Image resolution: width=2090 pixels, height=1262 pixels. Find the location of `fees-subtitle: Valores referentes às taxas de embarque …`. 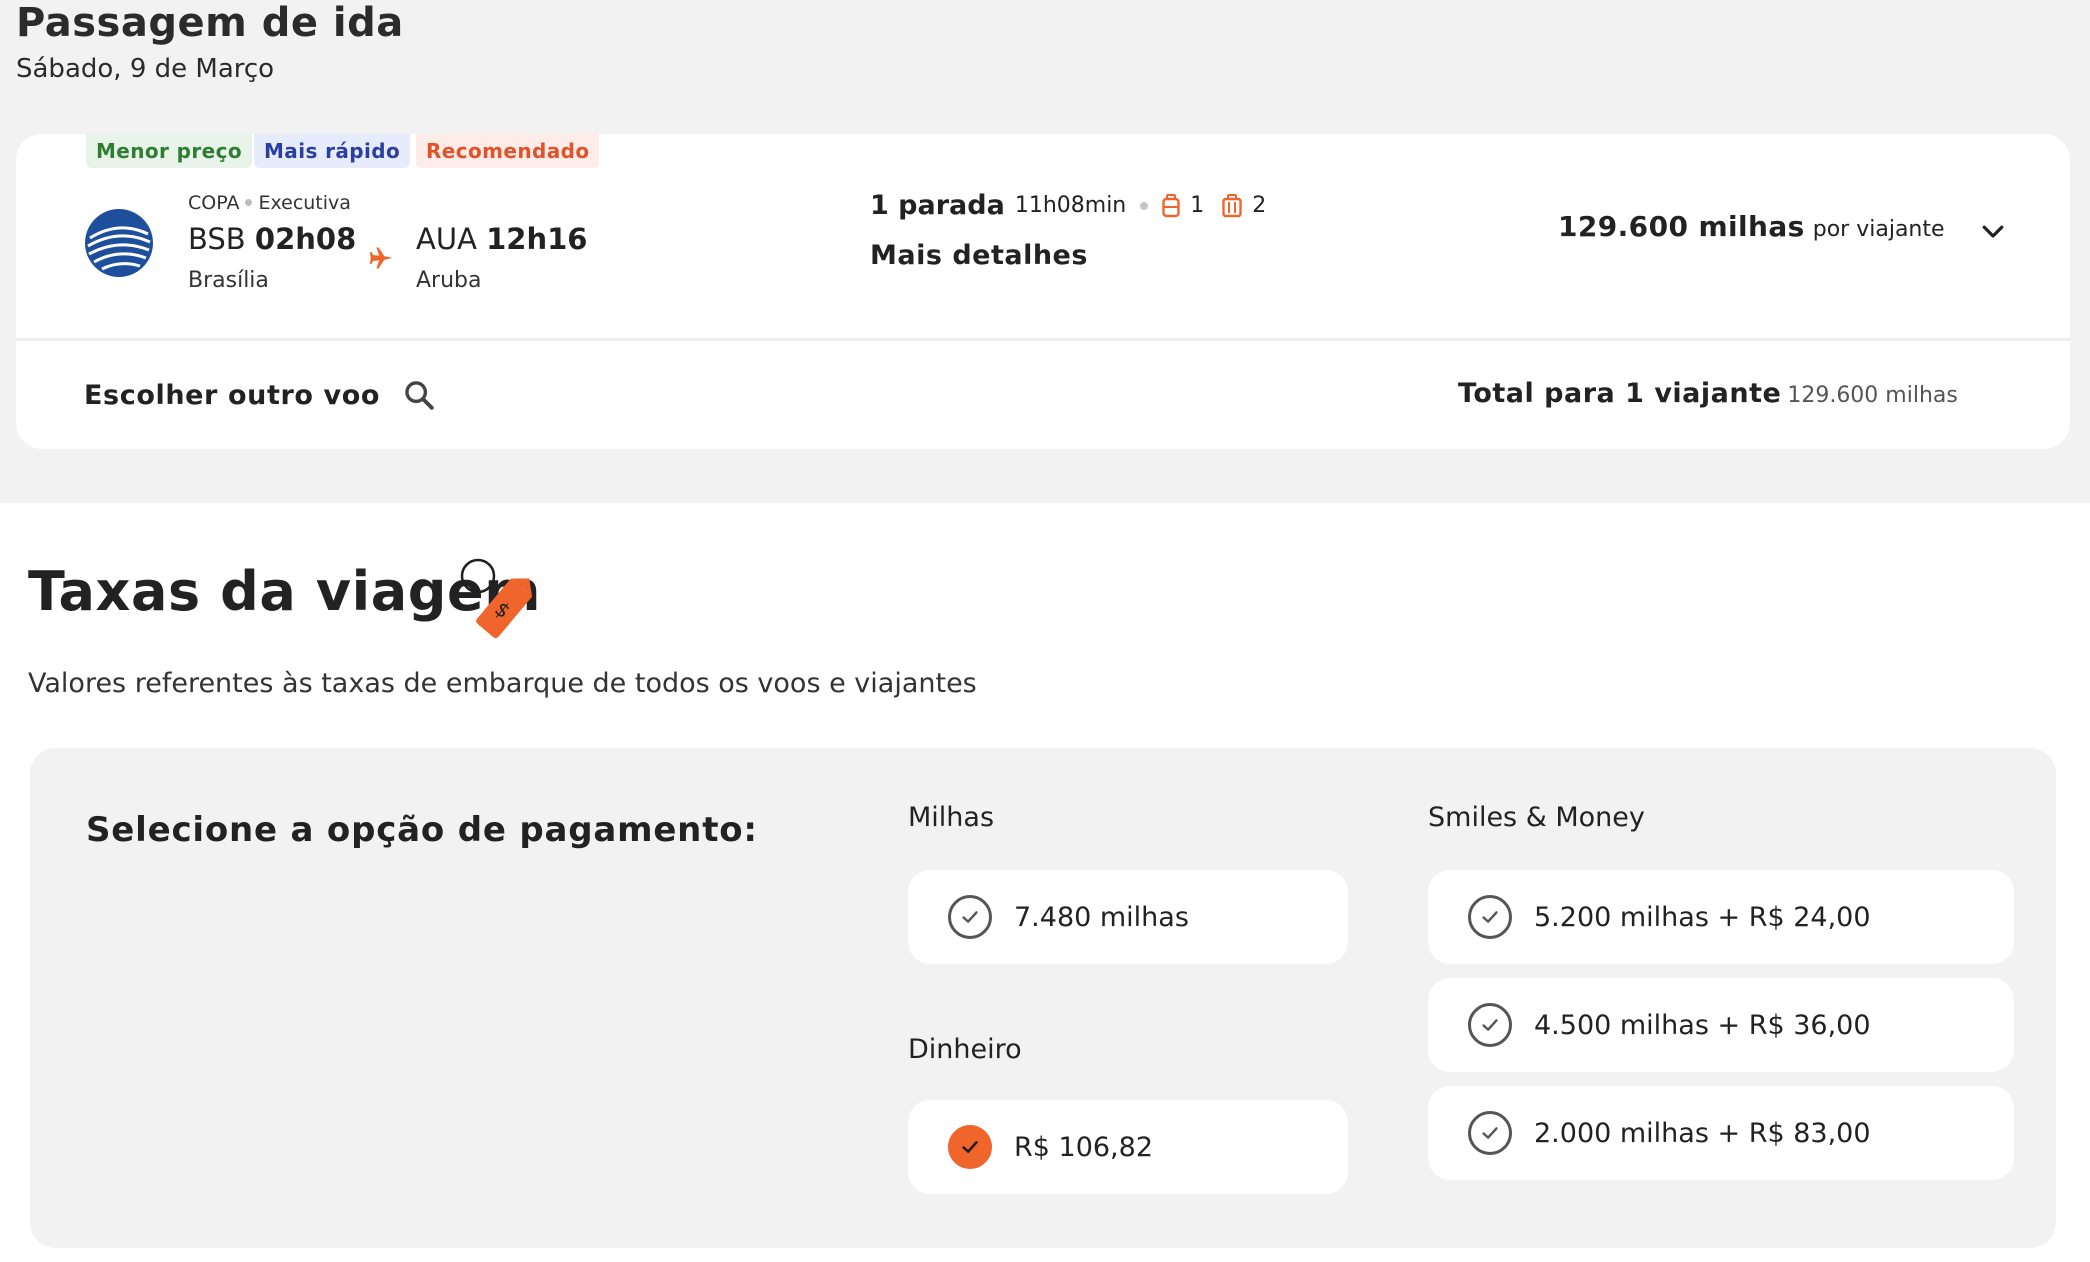

fees-subtitle: Valores referentes às taxas de embarque … is located at coordinates (502, 683).